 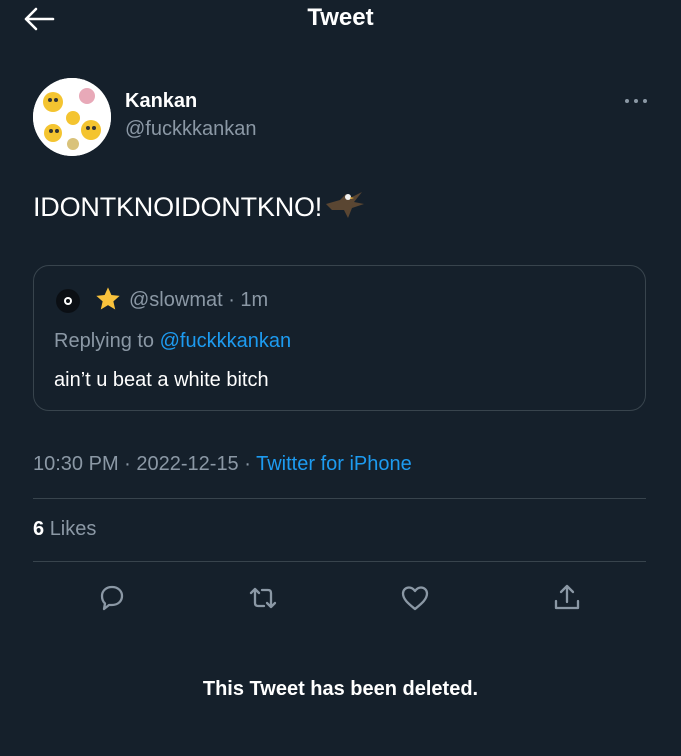 I want to click on share-icon, so click(x=567, y=598).